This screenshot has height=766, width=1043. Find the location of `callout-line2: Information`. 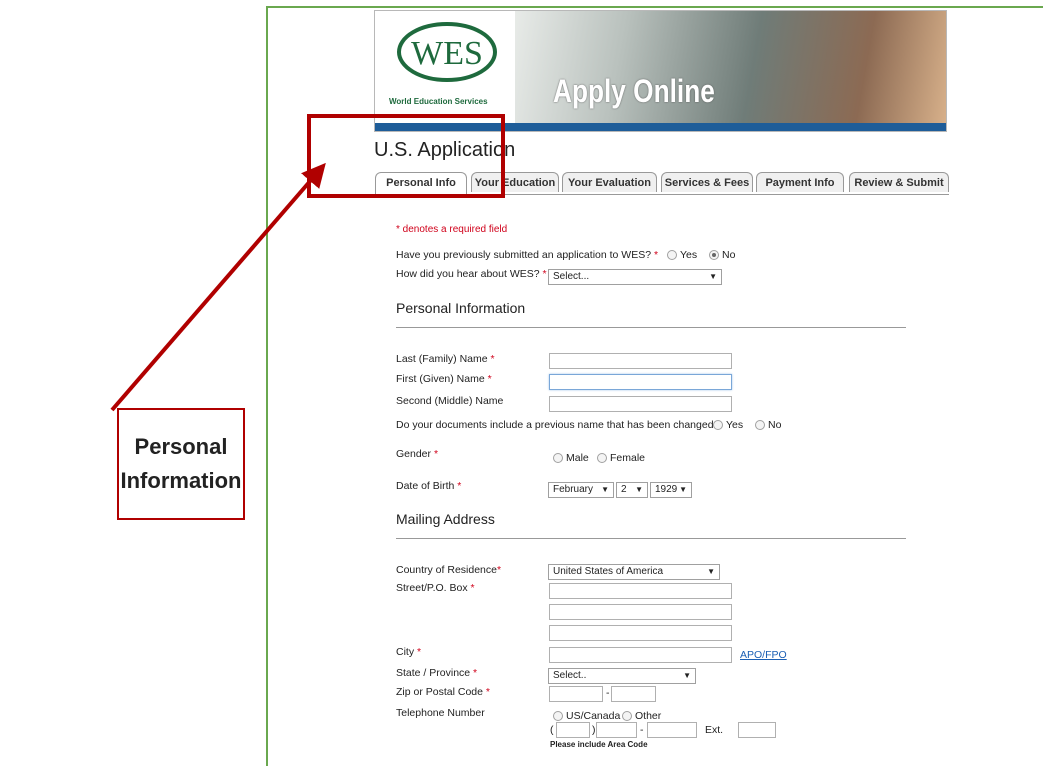

callout-line2: Information is located at coordinates (181, 480).